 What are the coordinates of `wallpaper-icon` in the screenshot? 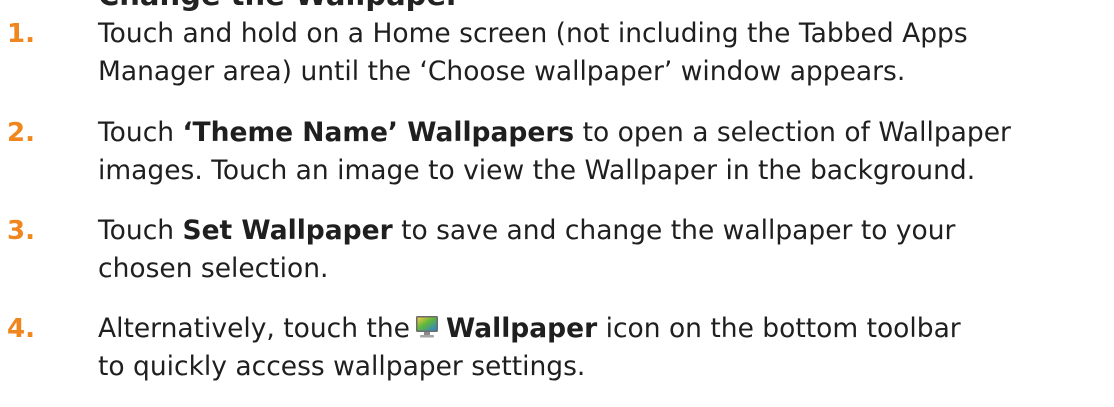 It's located at (427, 326).